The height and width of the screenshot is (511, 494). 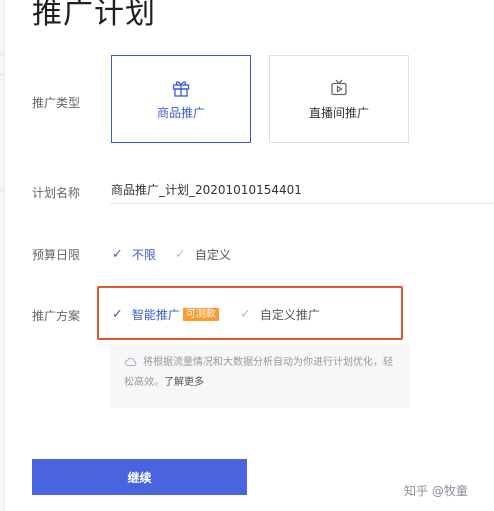 I want to click on page-title: 推广计划, so click(x=94, y=15).